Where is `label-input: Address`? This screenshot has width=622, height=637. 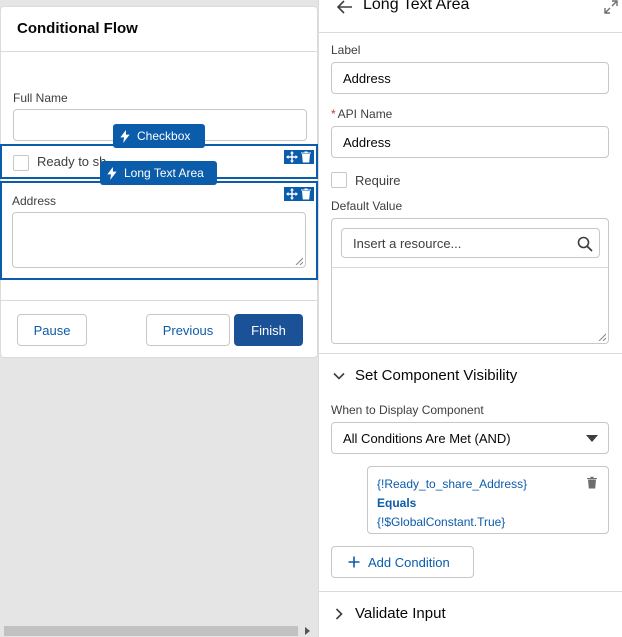 label-input: Address is located at coordinates (470, 78).